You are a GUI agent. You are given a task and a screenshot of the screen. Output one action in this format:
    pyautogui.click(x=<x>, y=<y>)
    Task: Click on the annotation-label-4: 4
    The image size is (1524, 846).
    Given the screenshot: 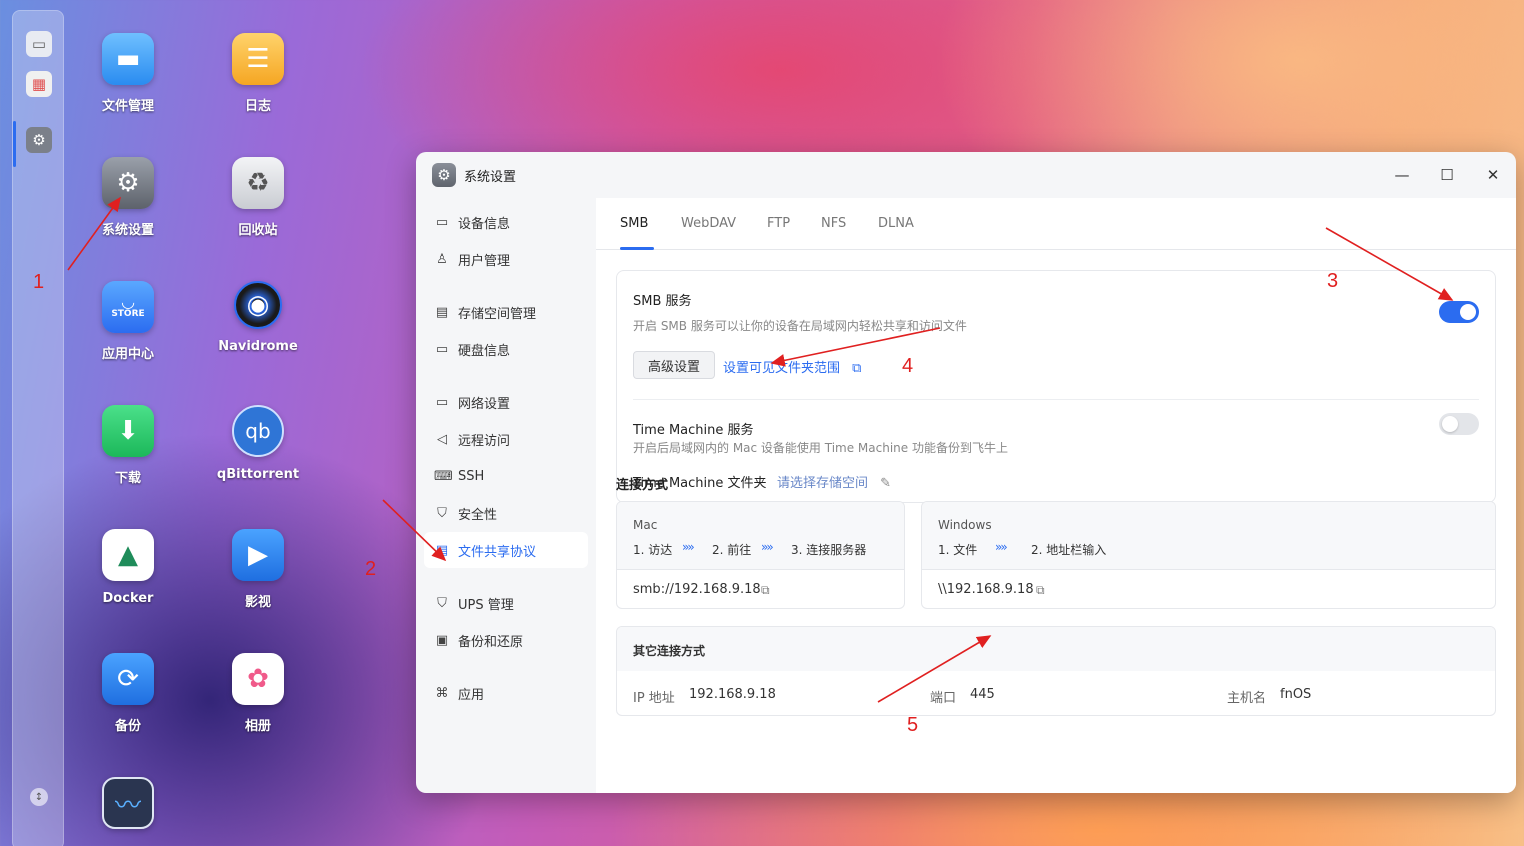 What is the action you would take?
    pyautogui.click(x=908, y=366)
    